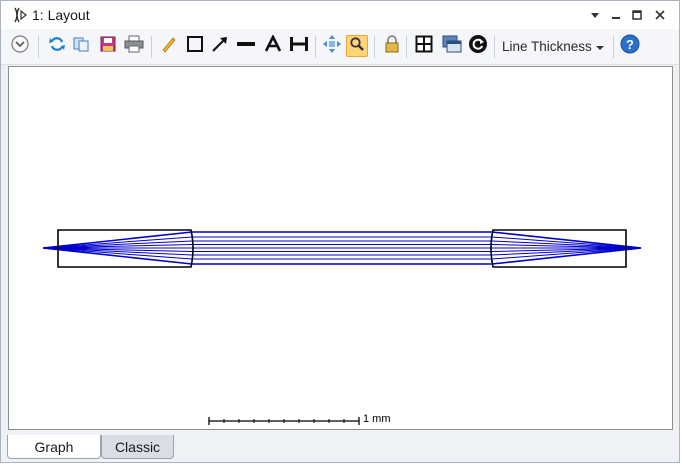  I want to click on text-icon, so click(273, 45).